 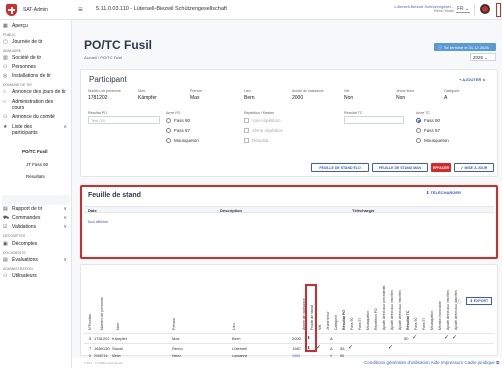 I want to click on th-ajoute-5: Ajouté direct aux inscrites, so click(x=456, y=310).